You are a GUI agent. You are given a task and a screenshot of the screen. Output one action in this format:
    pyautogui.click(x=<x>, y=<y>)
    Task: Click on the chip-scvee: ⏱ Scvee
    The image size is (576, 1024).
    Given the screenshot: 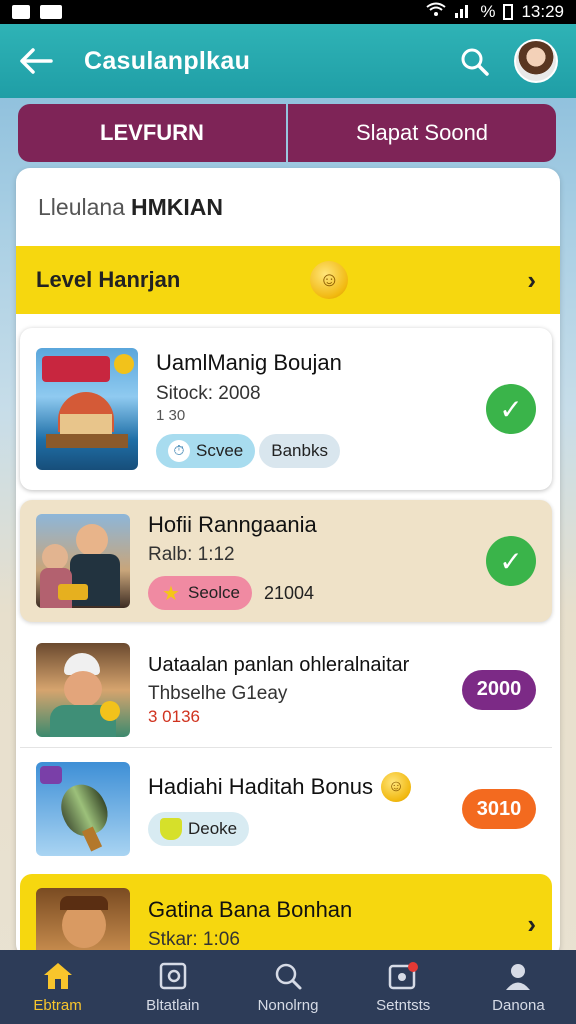 What is the action you would take?
    pyautogui.click(x=206, y=450)
    